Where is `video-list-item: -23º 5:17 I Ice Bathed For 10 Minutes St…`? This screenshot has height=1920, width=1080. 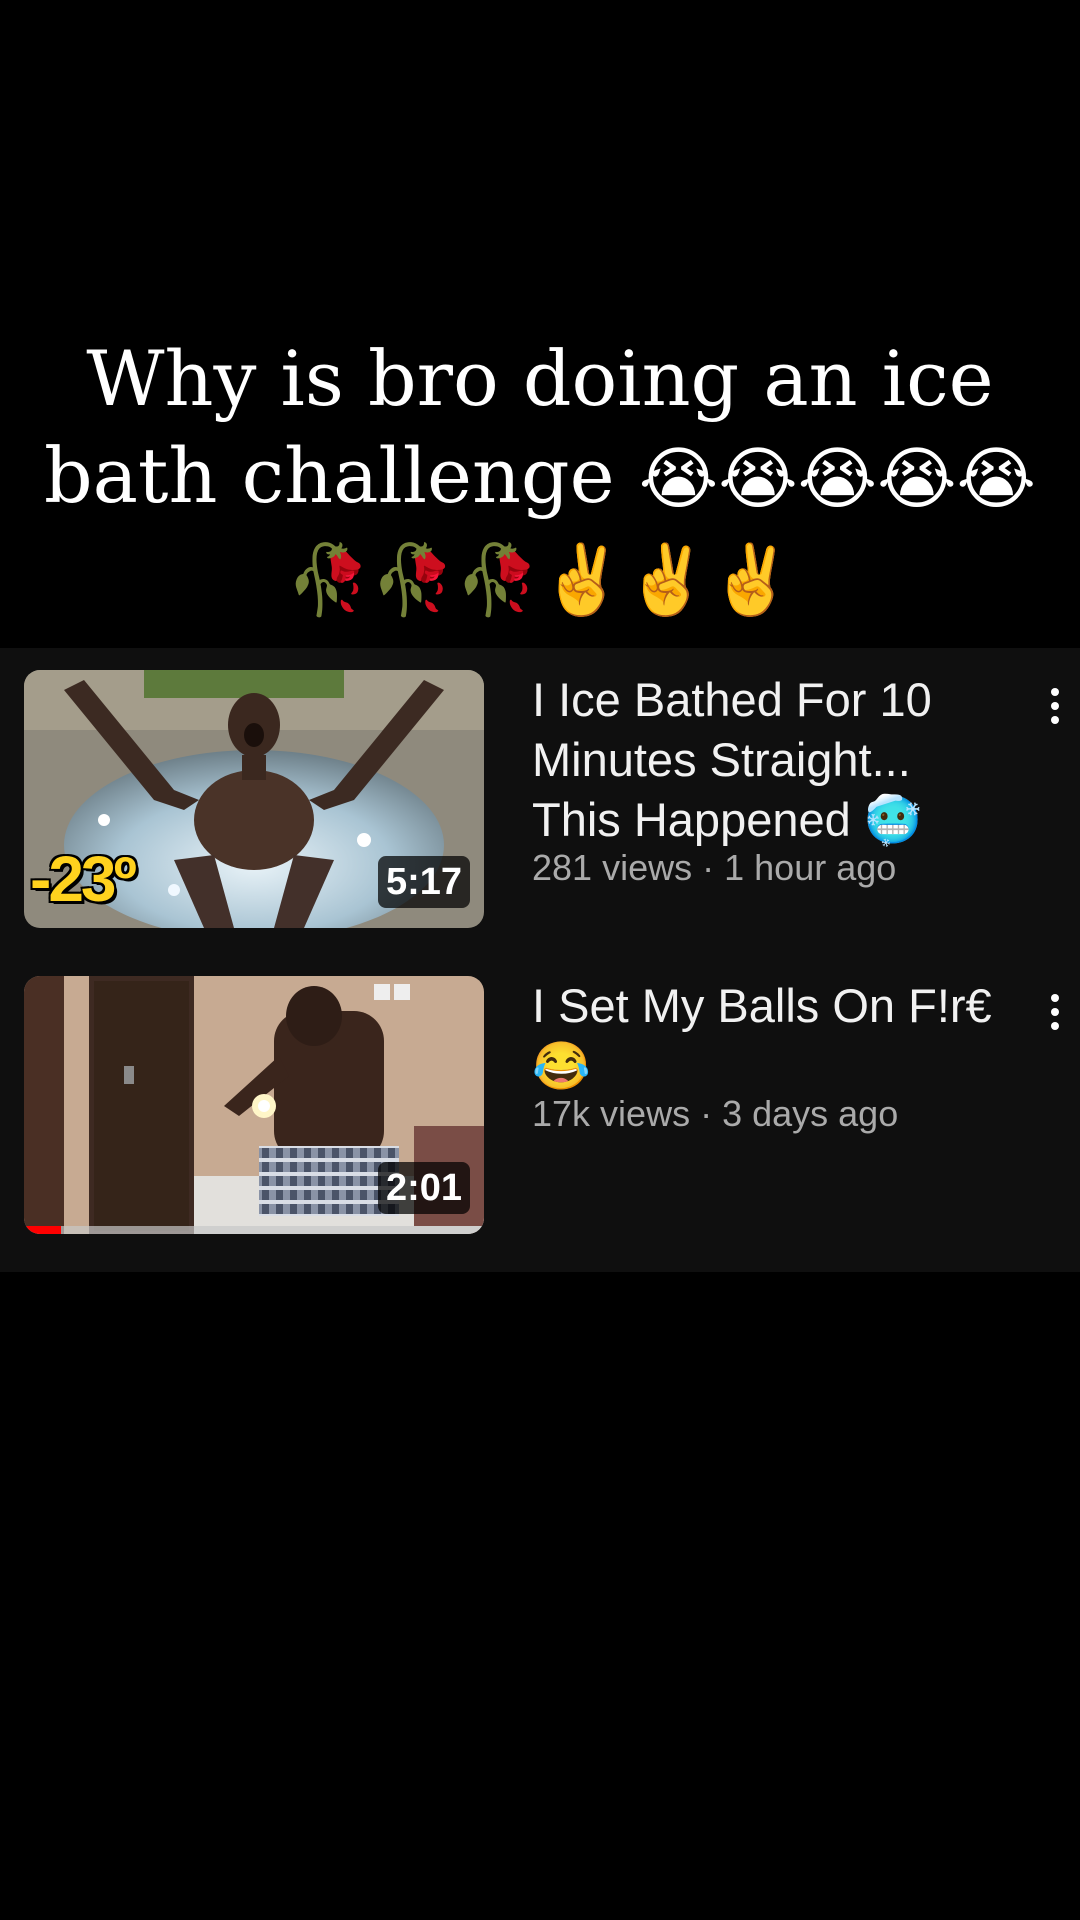
video-list-item: -23º 5:17 I Ice Bathed For 10 Minutes St… is located at coordinates (540, 801).